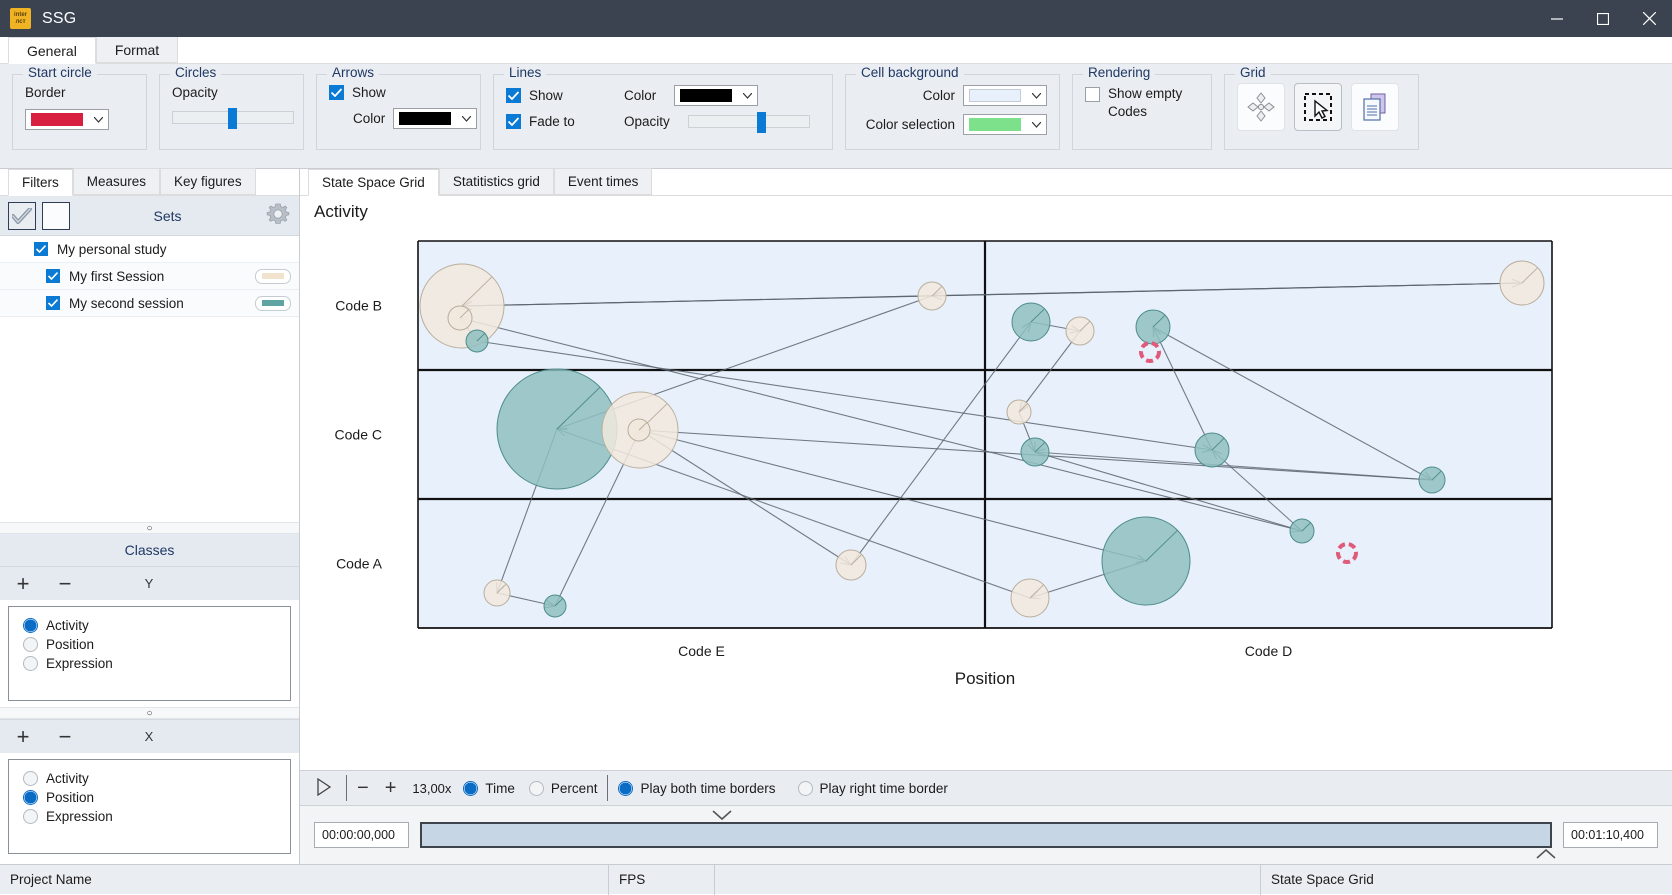 Image resolution: width=1672 pixels, height=895 pixels. What do you see at coordinates (149, 216) in the screenshot?
I see `sets-toolbar: Sets` at bounding box center [149, 216].